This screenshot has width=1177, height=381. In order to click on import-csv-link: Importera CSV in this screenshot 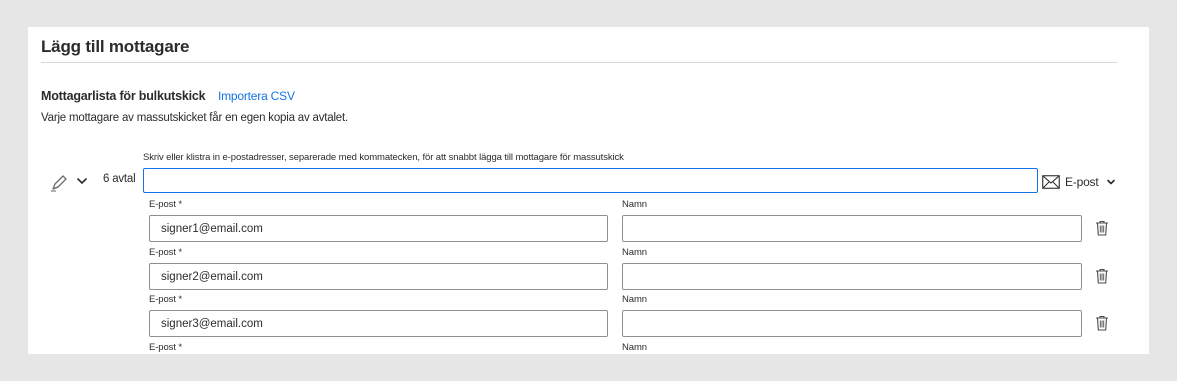, I will do `click(256, 96)`.